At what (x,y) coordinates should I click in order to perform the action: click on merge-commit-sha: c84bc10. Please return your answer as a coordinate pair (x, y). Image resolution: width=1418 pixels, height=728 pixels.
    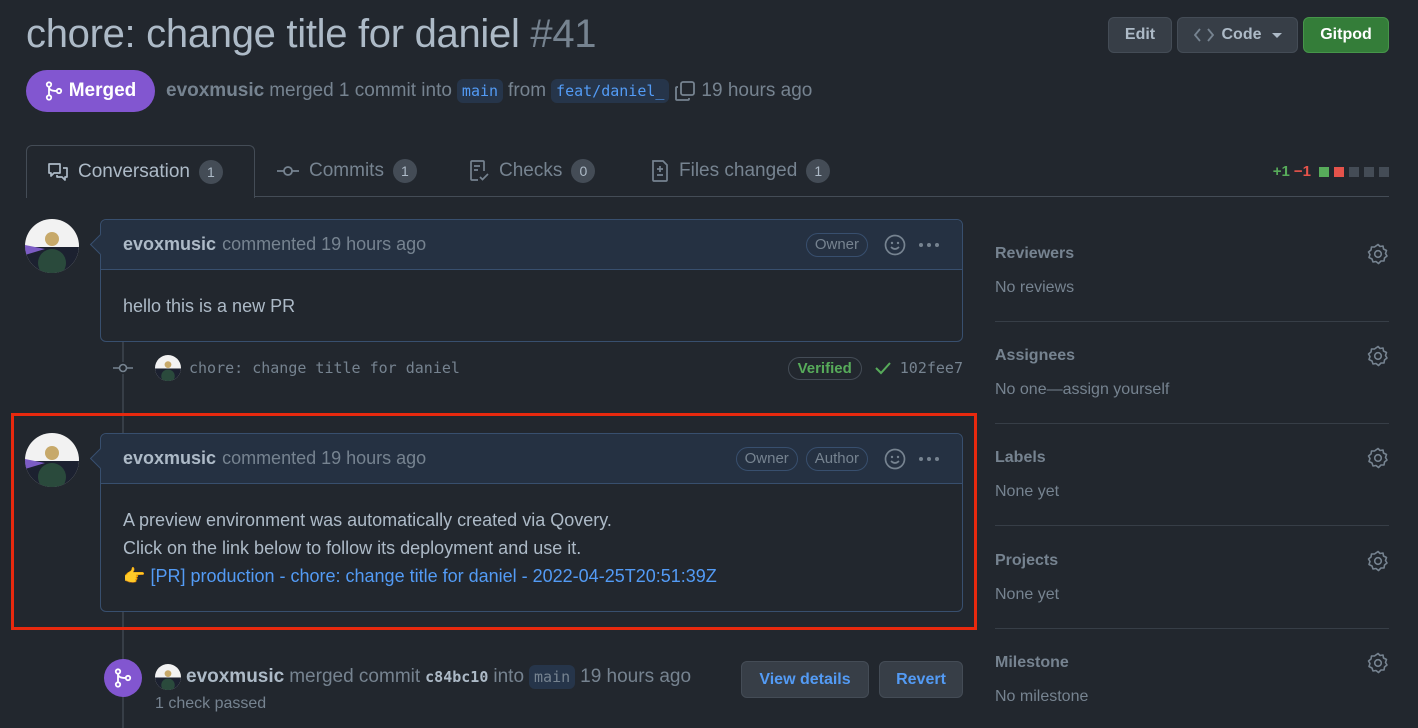
    Looking at the image, I should click on (456, 677).